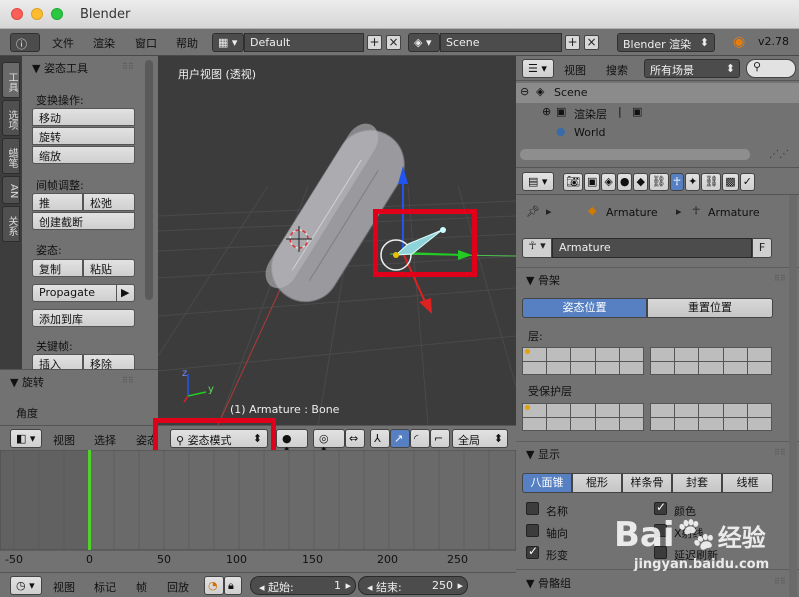 Image resolution: width=799 pixels, height=597 pixels. What do you see at coordinates (624, 182) in the screenshot?
I see `world-tab-icon: ●` at bounding box center [624, 182].